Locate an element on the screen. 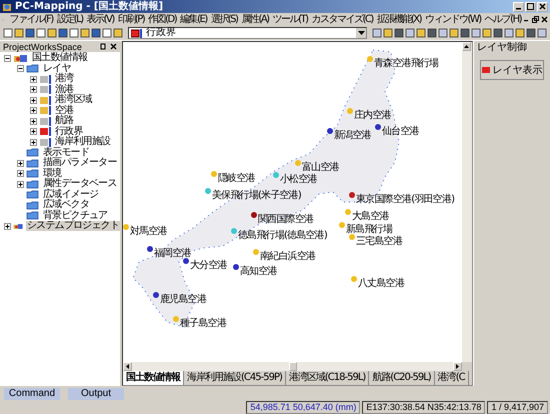 The height and width of the screenshot is (414, 550). right-arrow-icon is located at coordinates (457, 366).